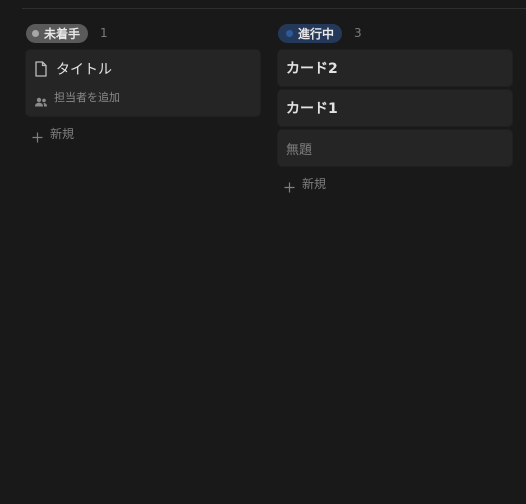  What do you see at coordinates (104, 33) in the screenshot?
I see `column-count: 1` at bounding box center [104, 33].